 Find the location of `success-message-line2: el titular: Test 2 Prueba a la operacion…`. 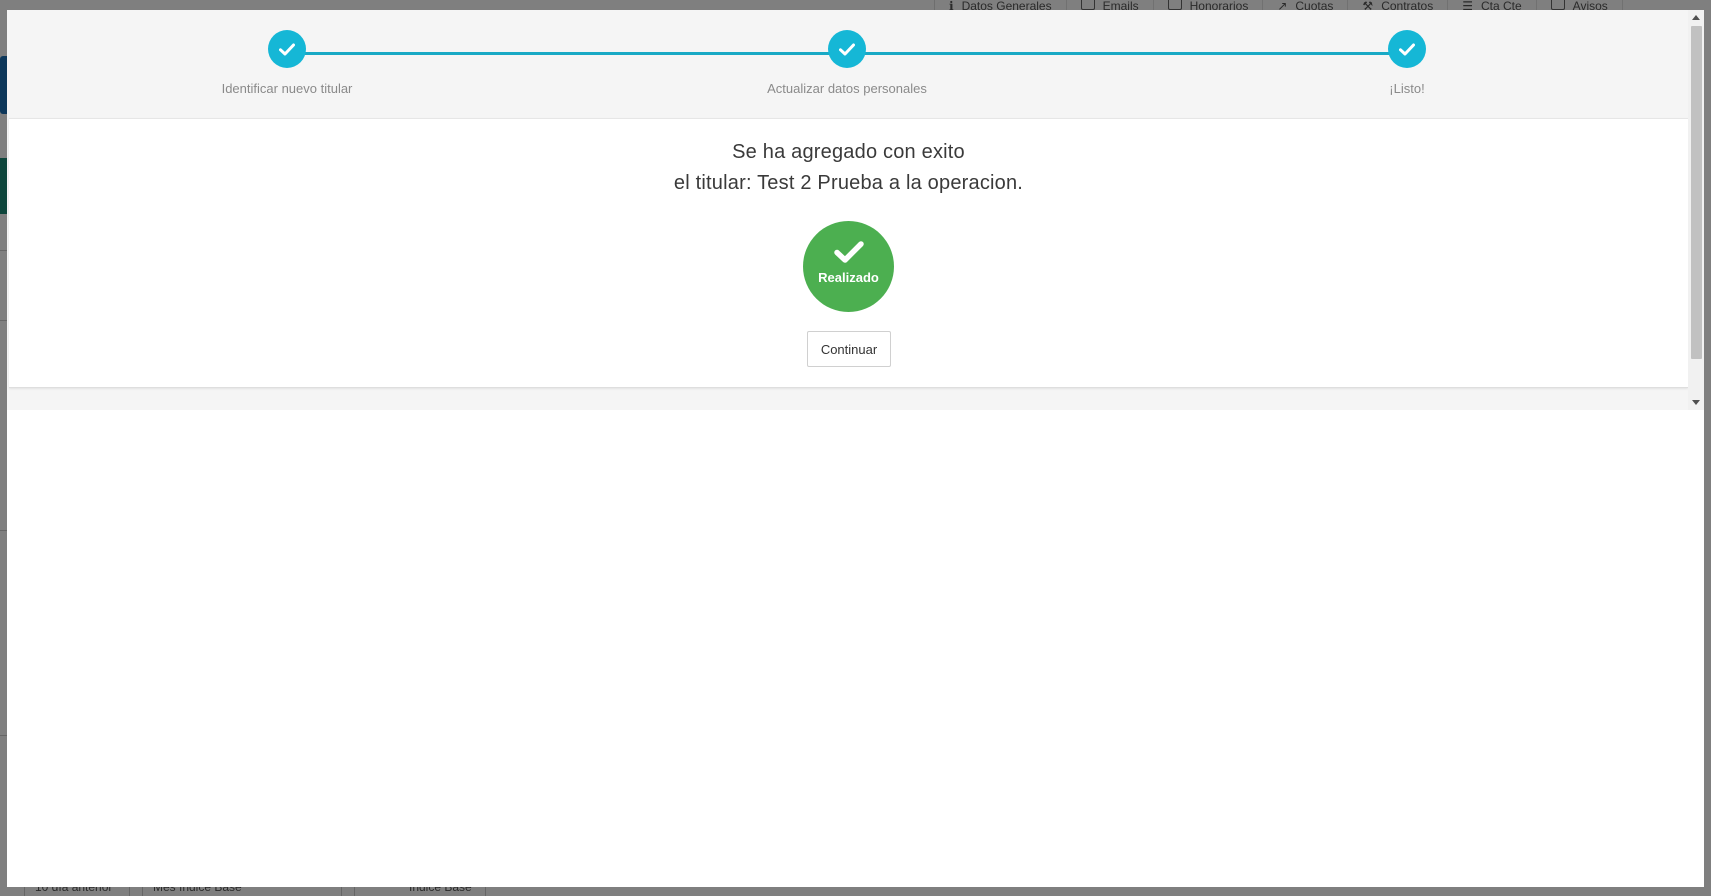

success-message-line2: el titular: Test 2 Prueba a la operacion… is located at coordinates (848, 183).